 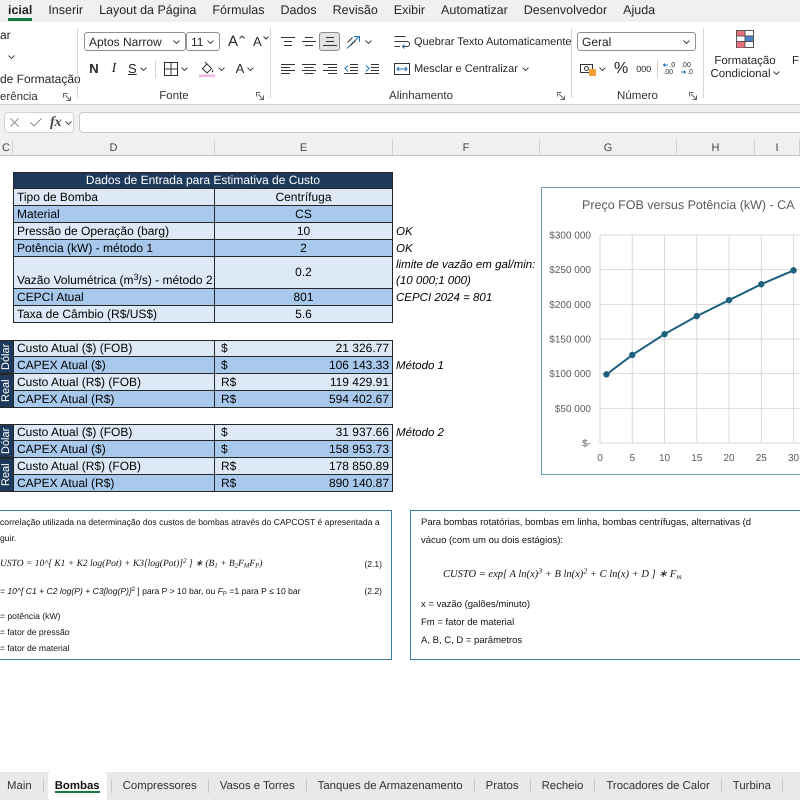 I want to click on column-header: C, so click(x=6, y=147).